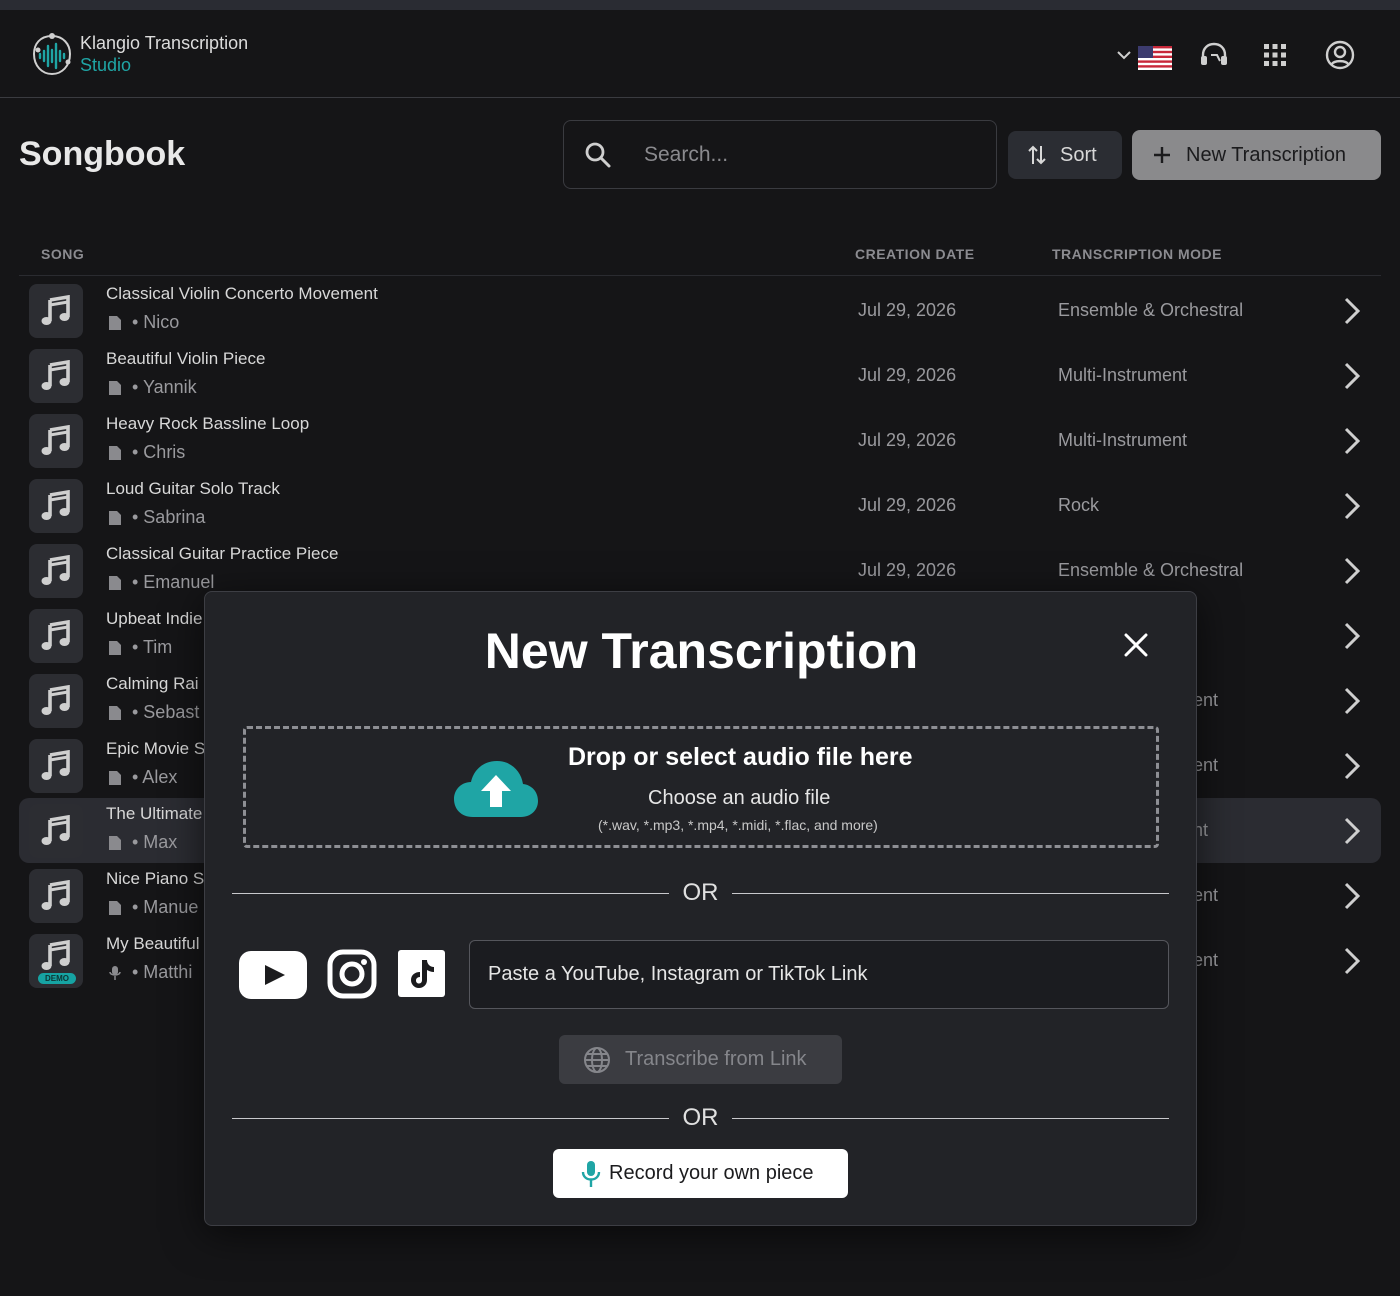 Image resolution: width=1400 pixels, height=1296 pixels. I want to click on song-title: Classical Violin Concerto Movement, so click(242, 293).